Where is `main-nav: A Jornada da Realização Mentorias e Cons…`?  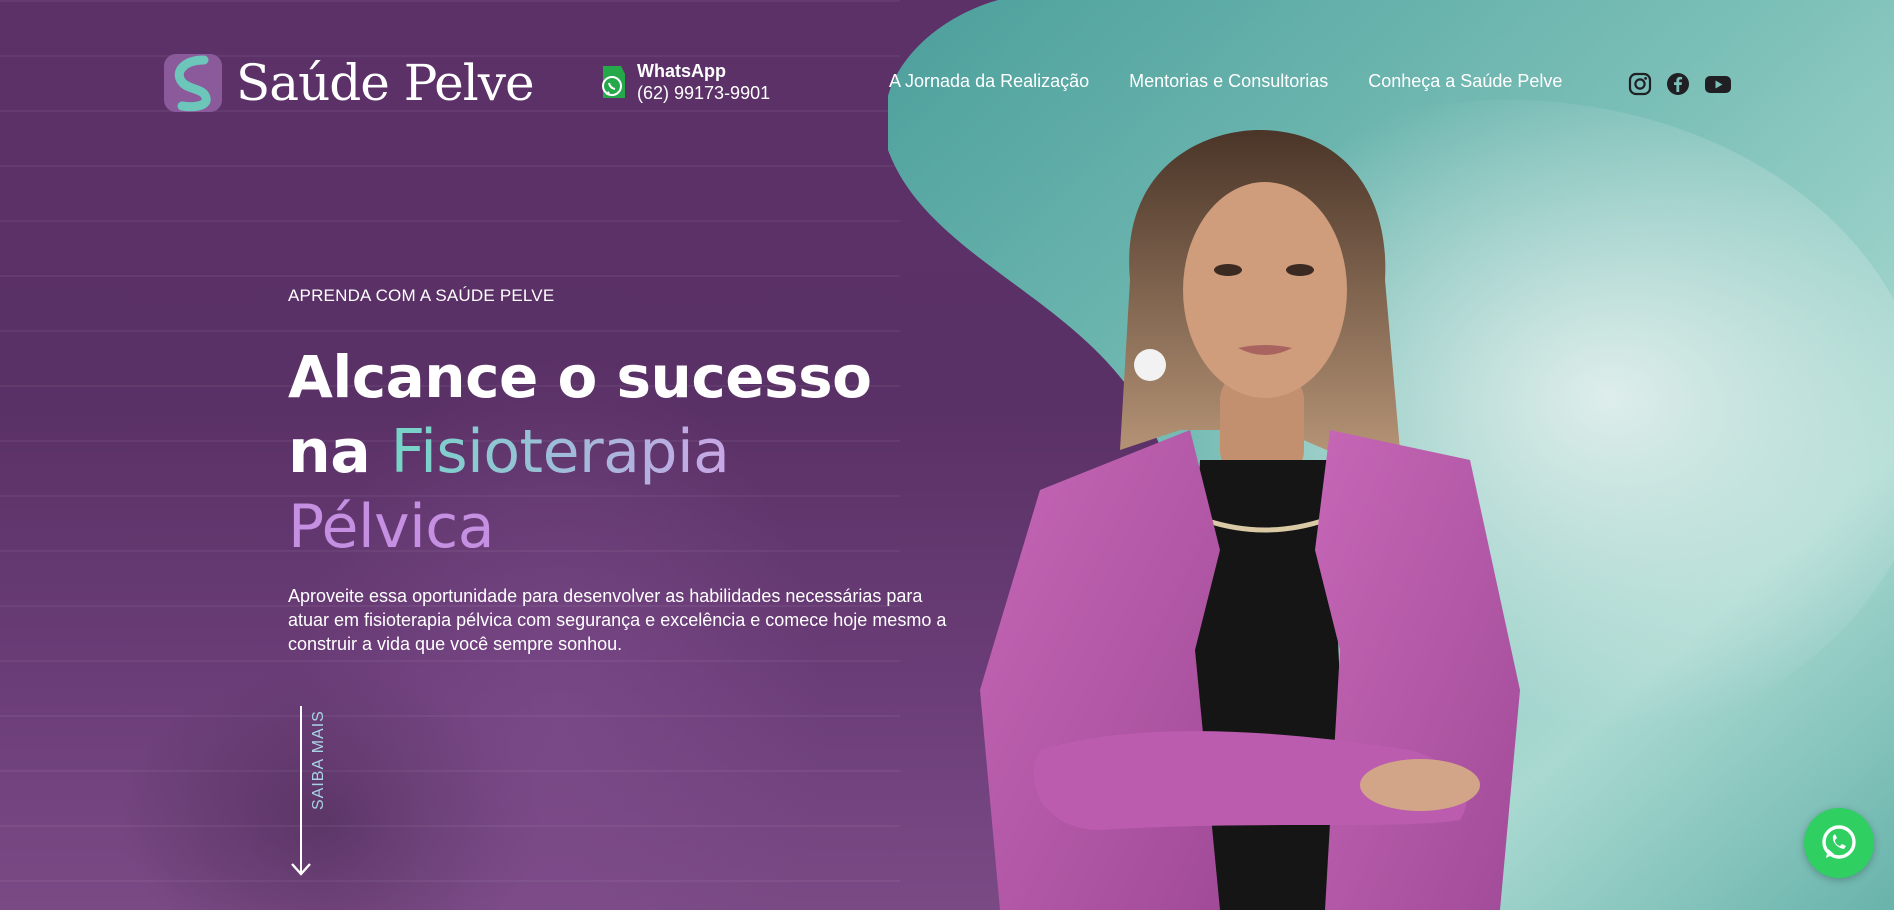
main-nav: A Jornada da Realização Mentorias e Cons… is located at coordinates (1225, 81).